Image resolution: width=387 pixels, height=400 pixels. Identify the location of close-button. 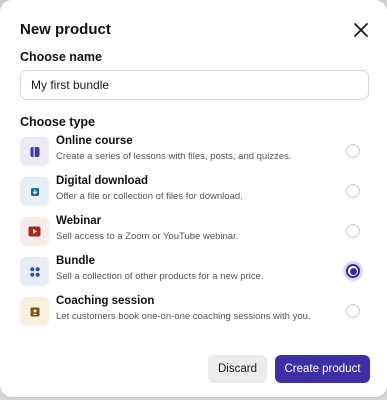
(361, 30).